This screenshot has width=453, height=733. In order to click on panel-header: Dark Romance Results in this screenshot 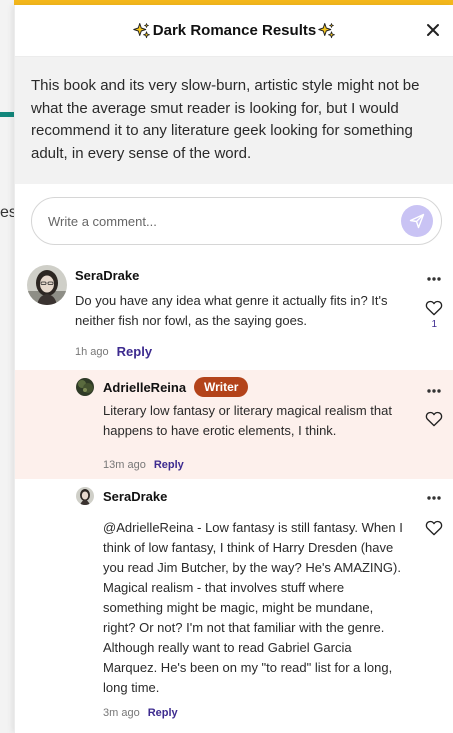, I will do `click(234, 31)`.